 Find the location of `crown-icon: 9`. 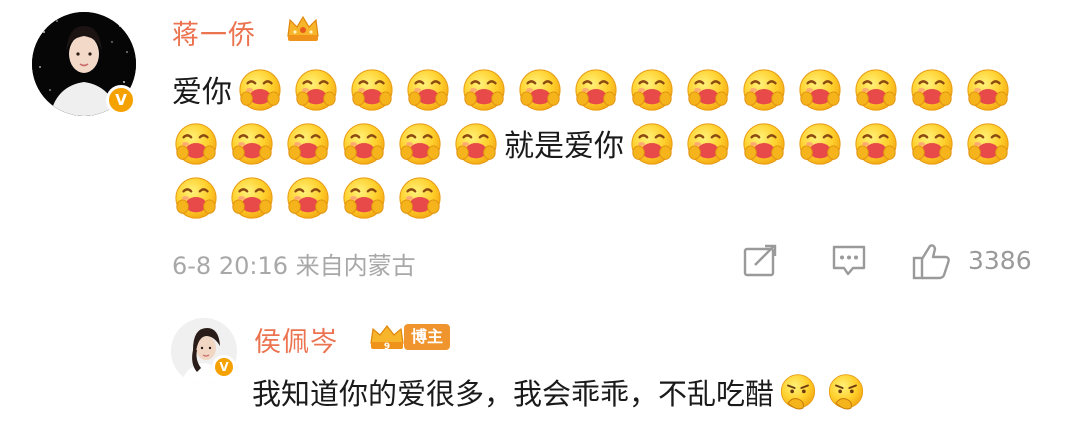

crown-icon: 9 is located at coordinates (387, 340).